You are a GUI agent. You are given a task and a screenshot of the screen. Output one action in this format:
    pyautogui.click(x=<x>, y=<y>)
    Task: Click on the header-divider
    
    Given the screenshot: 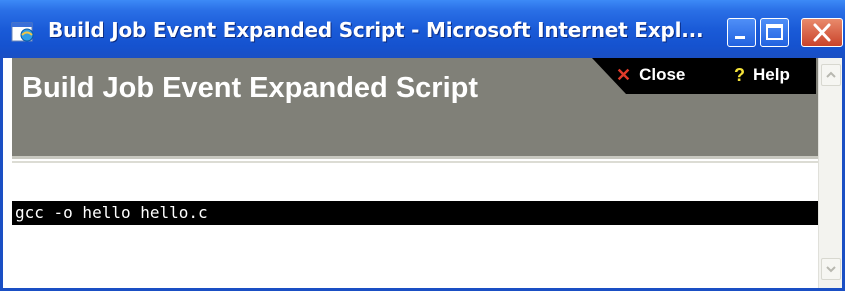 What is the action you would take?
    pyautogui.click(x=415, y=157)
    